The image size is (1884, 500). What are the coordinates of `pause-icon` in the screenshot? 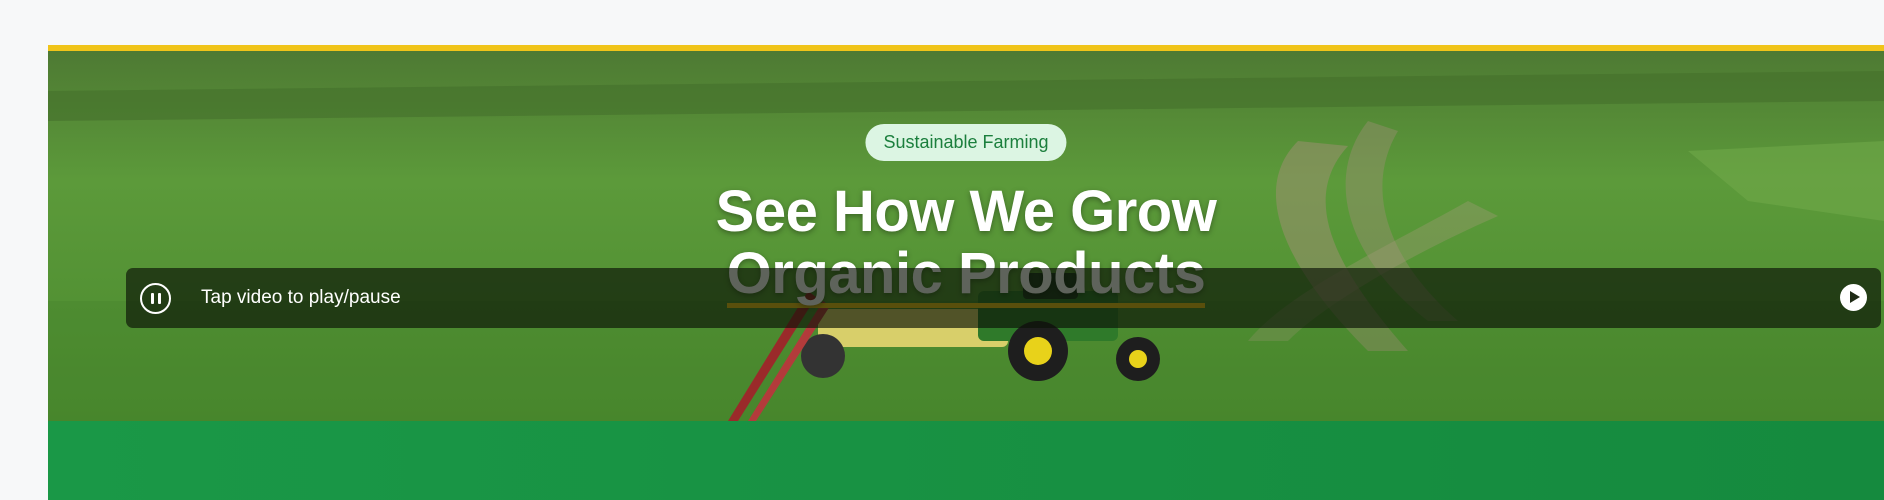 It's located at (155, 298).